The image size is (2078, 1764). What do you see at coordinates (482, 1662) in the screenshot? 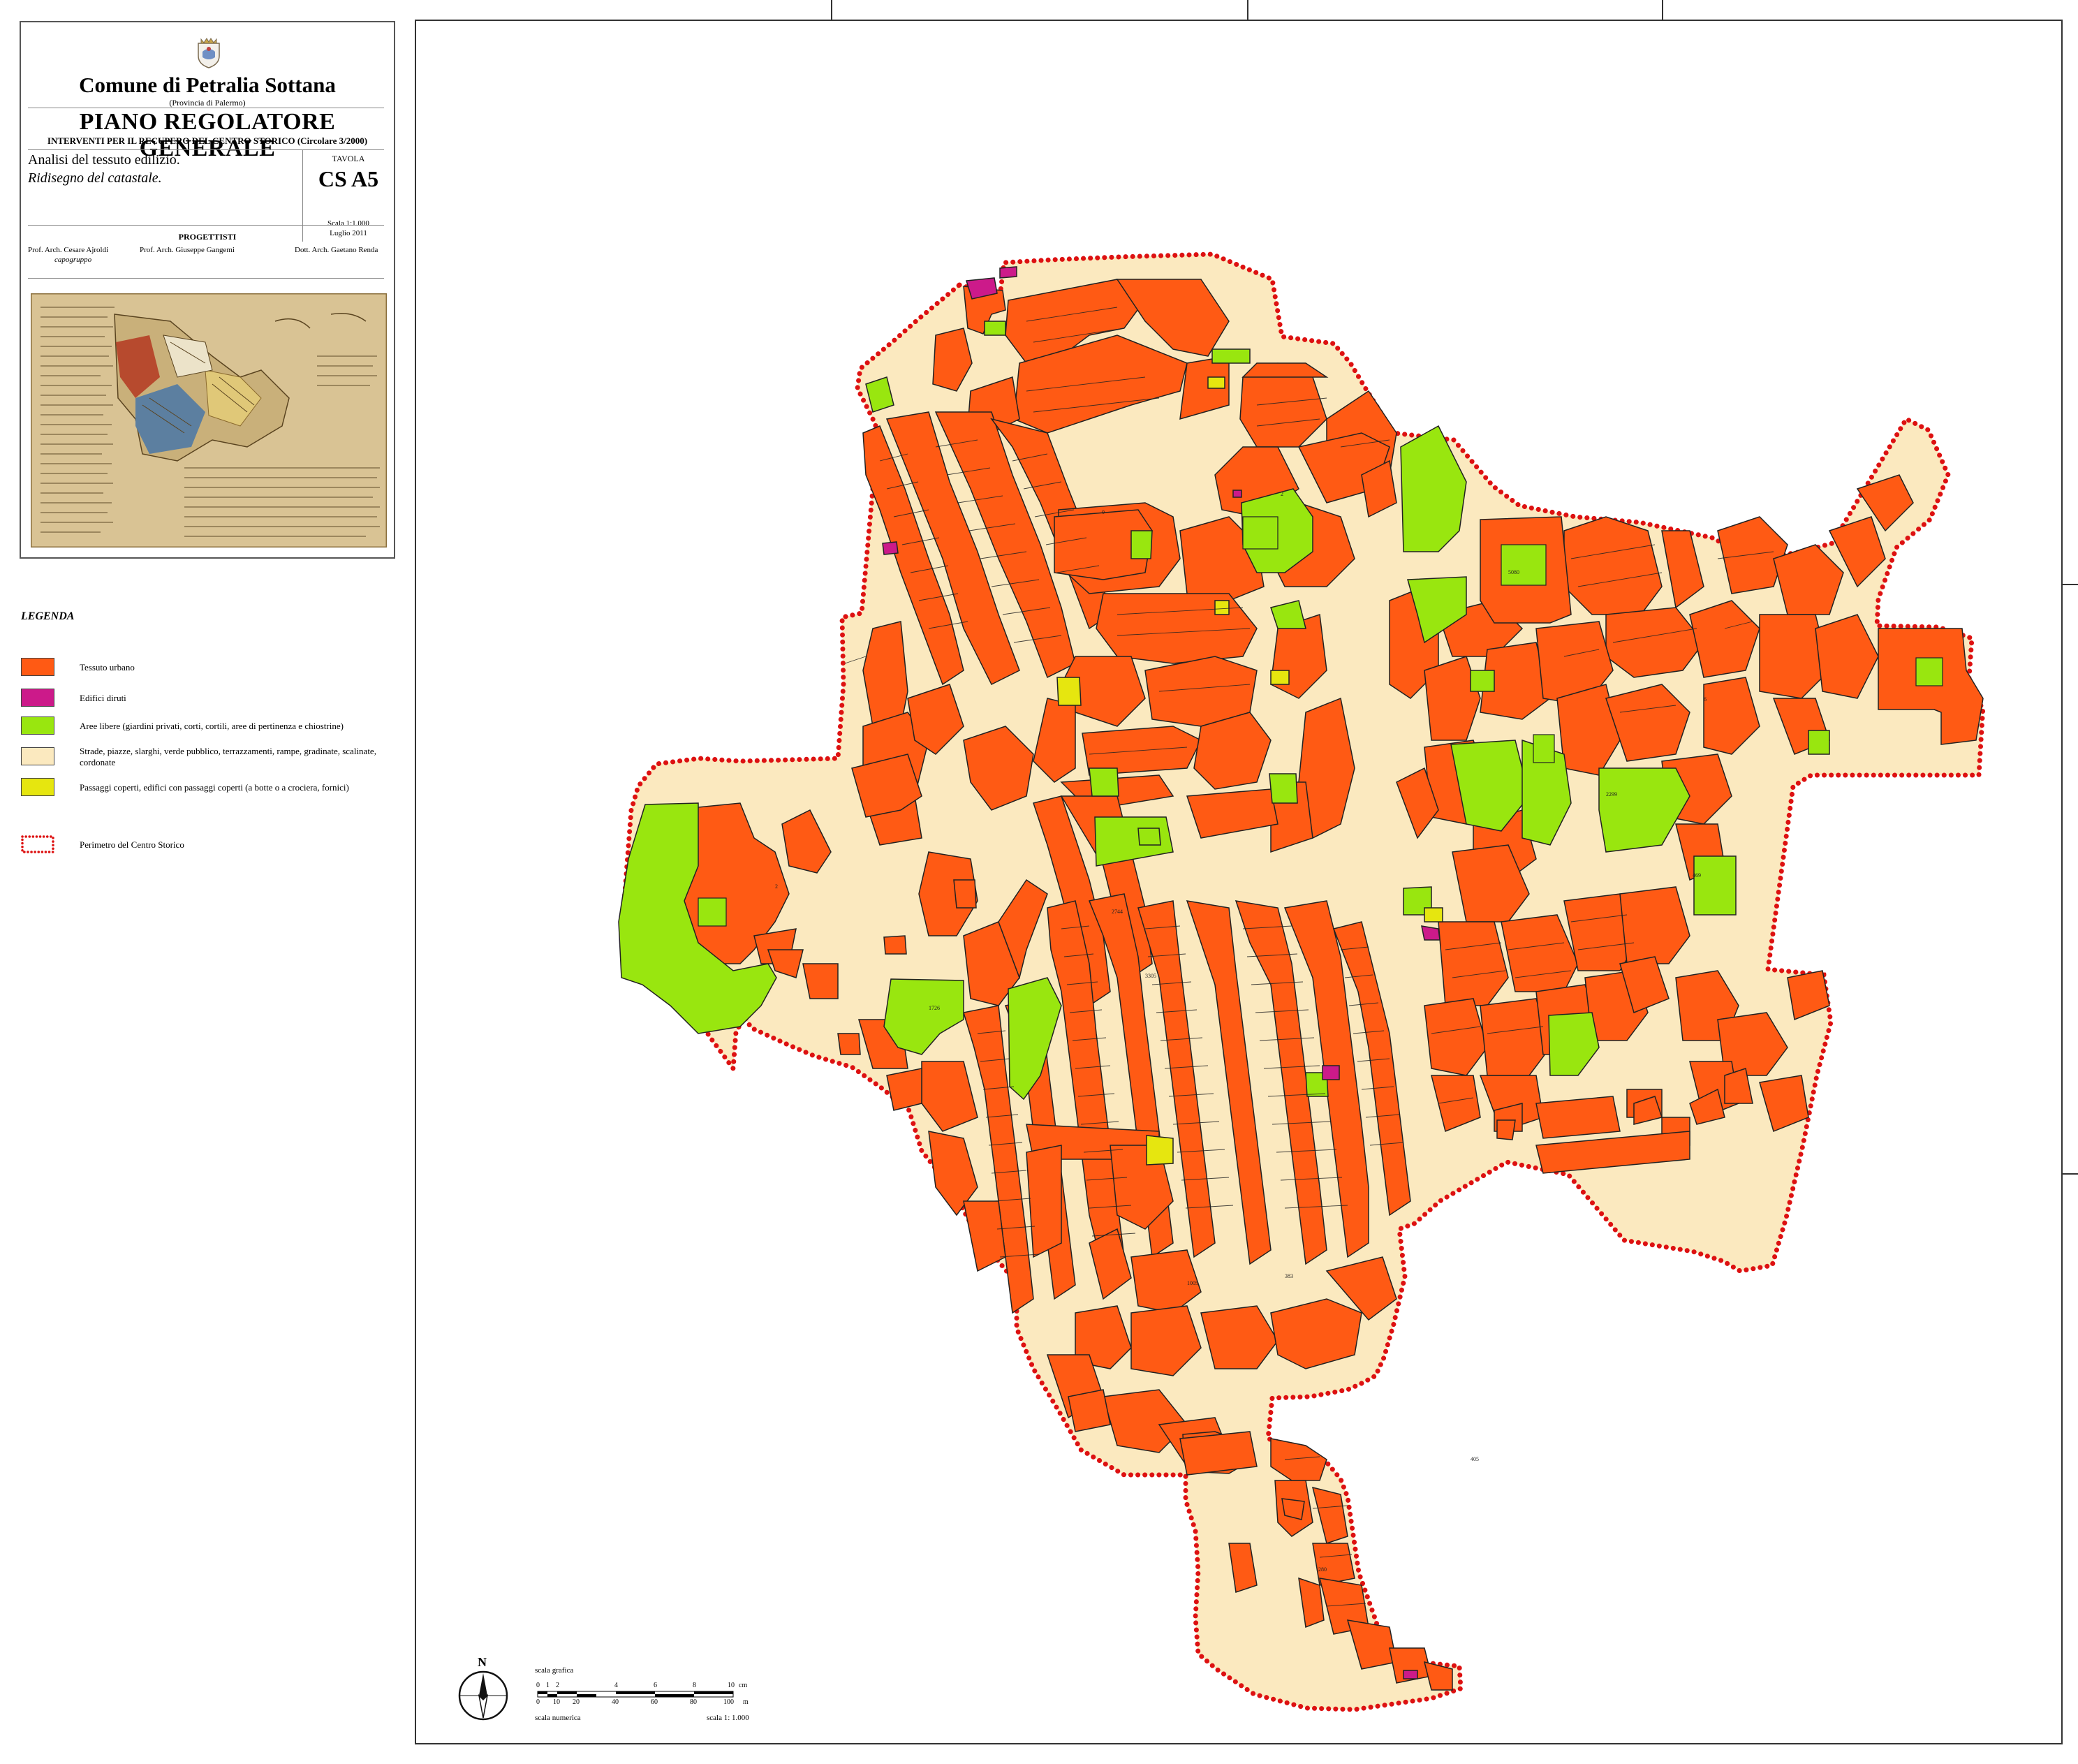
I see `north-label: N` at bounding box center [482, 1662].